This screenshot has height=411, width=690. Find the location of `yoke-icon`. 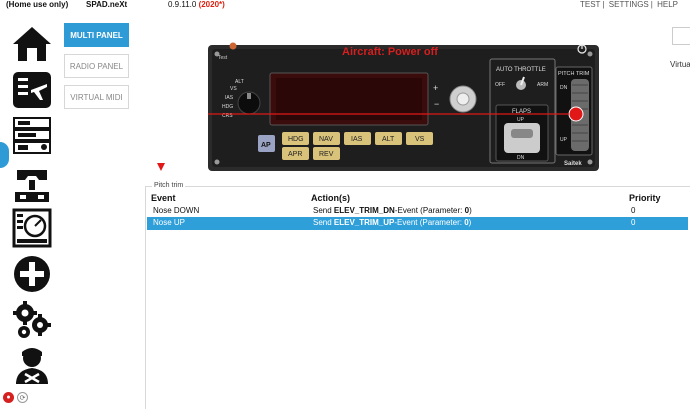

yoke-icon is located at coordinates (32, 184).